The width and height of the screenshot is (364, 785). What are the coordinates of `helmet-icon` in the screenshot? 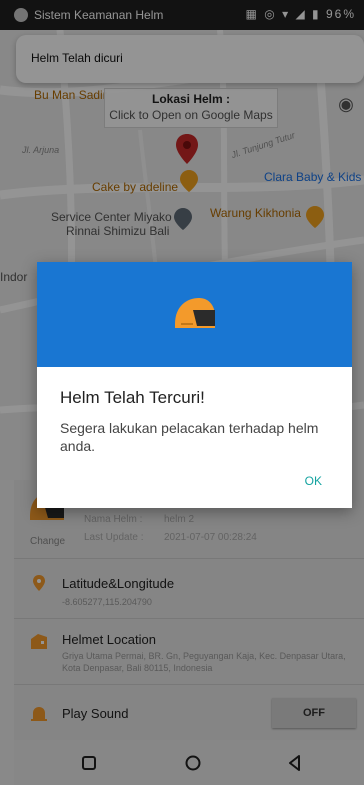 It's located at (195, 313).